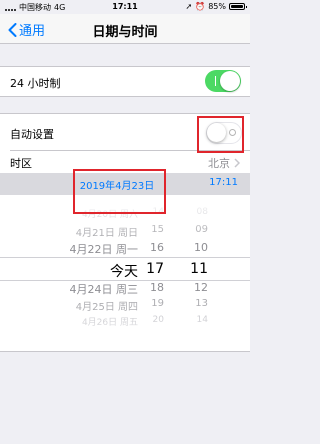 The image size is (320, 444). I want to click on auto-set-label: 自动设置, so click(32, 134).